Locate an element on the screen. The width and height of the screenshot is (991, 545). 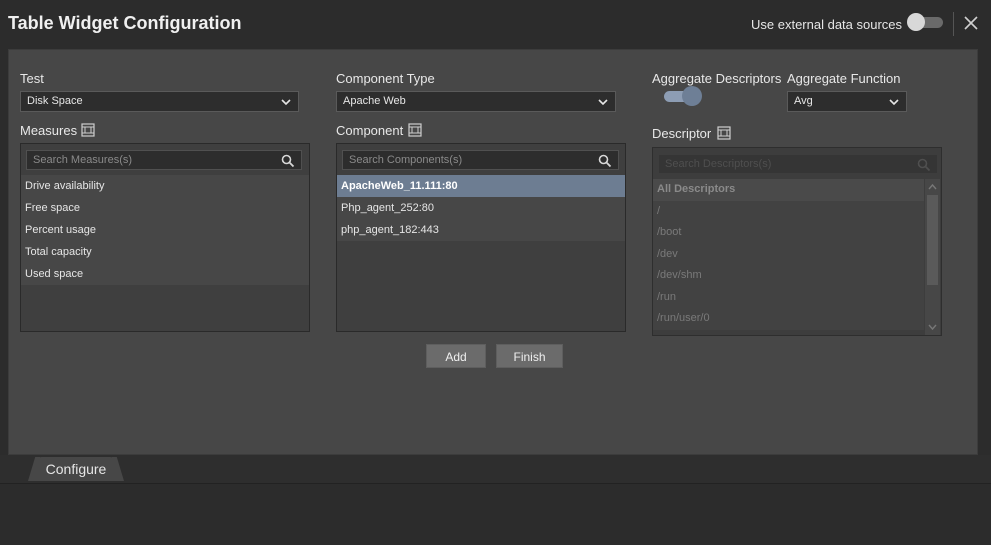
tab-bar: Configure is located at coordinates (495, 469).